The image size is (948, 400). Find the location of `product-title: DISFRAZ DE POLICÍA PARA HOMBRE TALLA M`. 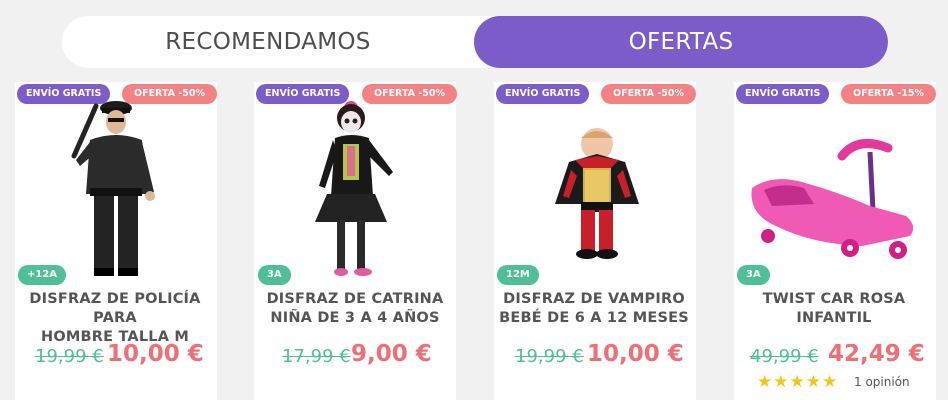

product-title: DISFRAZ DE POLICÍA PARA HOMBRE TALLA M is located at coordinates (115, 318).